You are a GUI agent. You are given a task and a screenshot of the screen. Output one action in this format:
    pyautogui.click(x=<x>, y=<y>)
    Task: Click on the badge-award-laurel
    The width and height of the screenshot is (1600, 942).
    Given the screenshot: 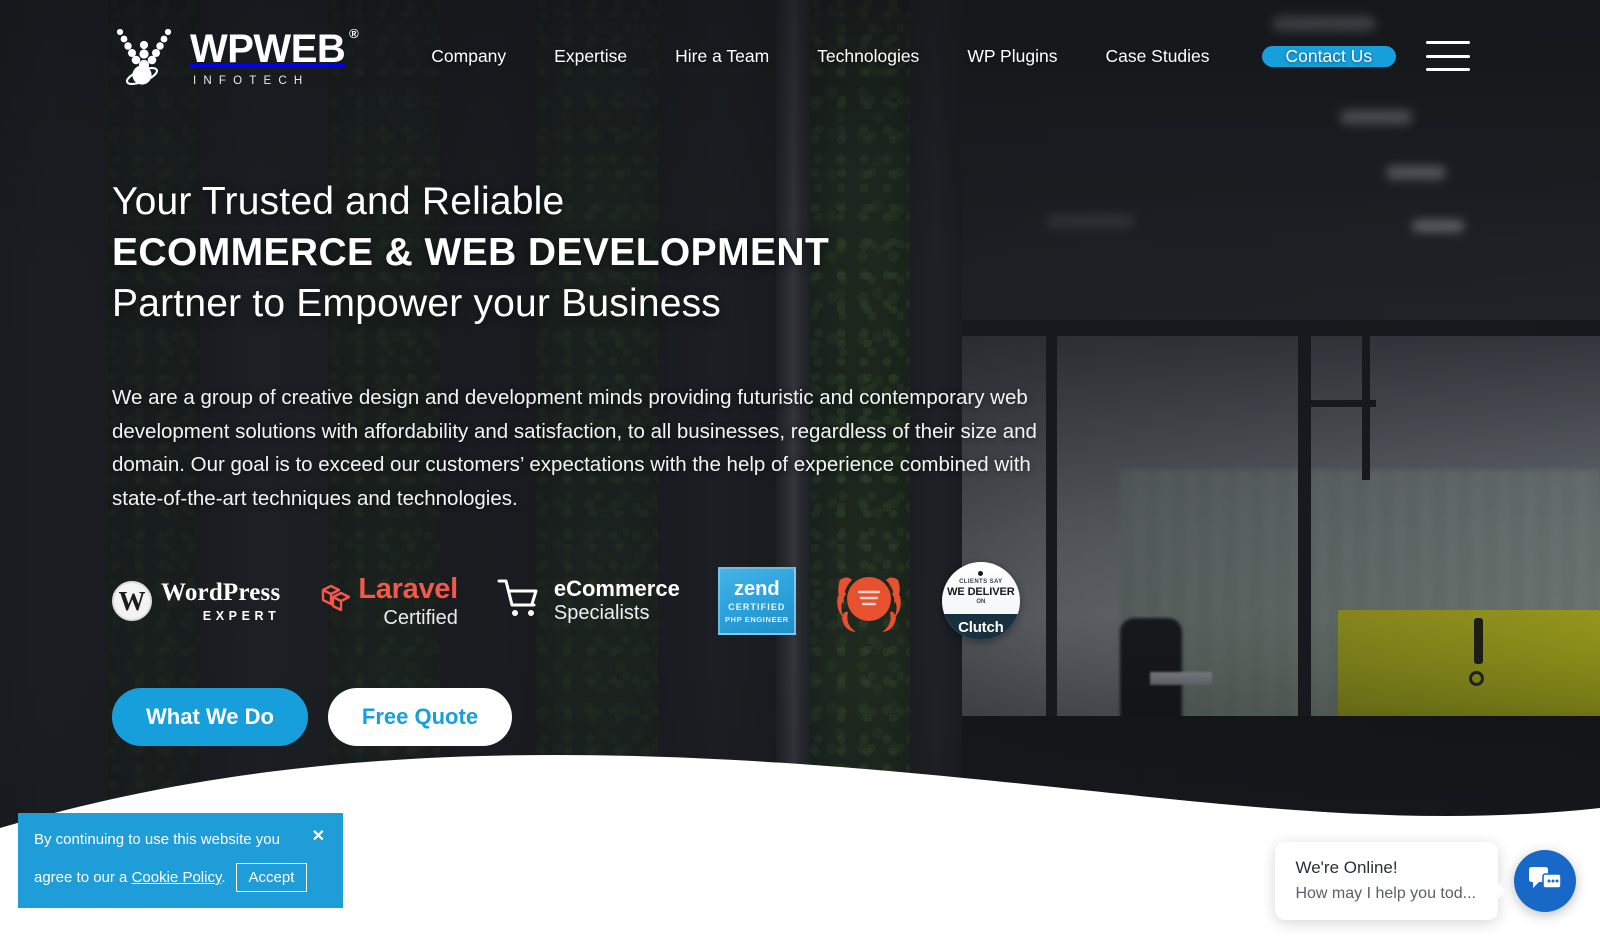 What is the action you would take?
    pyautogui.click(x=869, y=601)
    